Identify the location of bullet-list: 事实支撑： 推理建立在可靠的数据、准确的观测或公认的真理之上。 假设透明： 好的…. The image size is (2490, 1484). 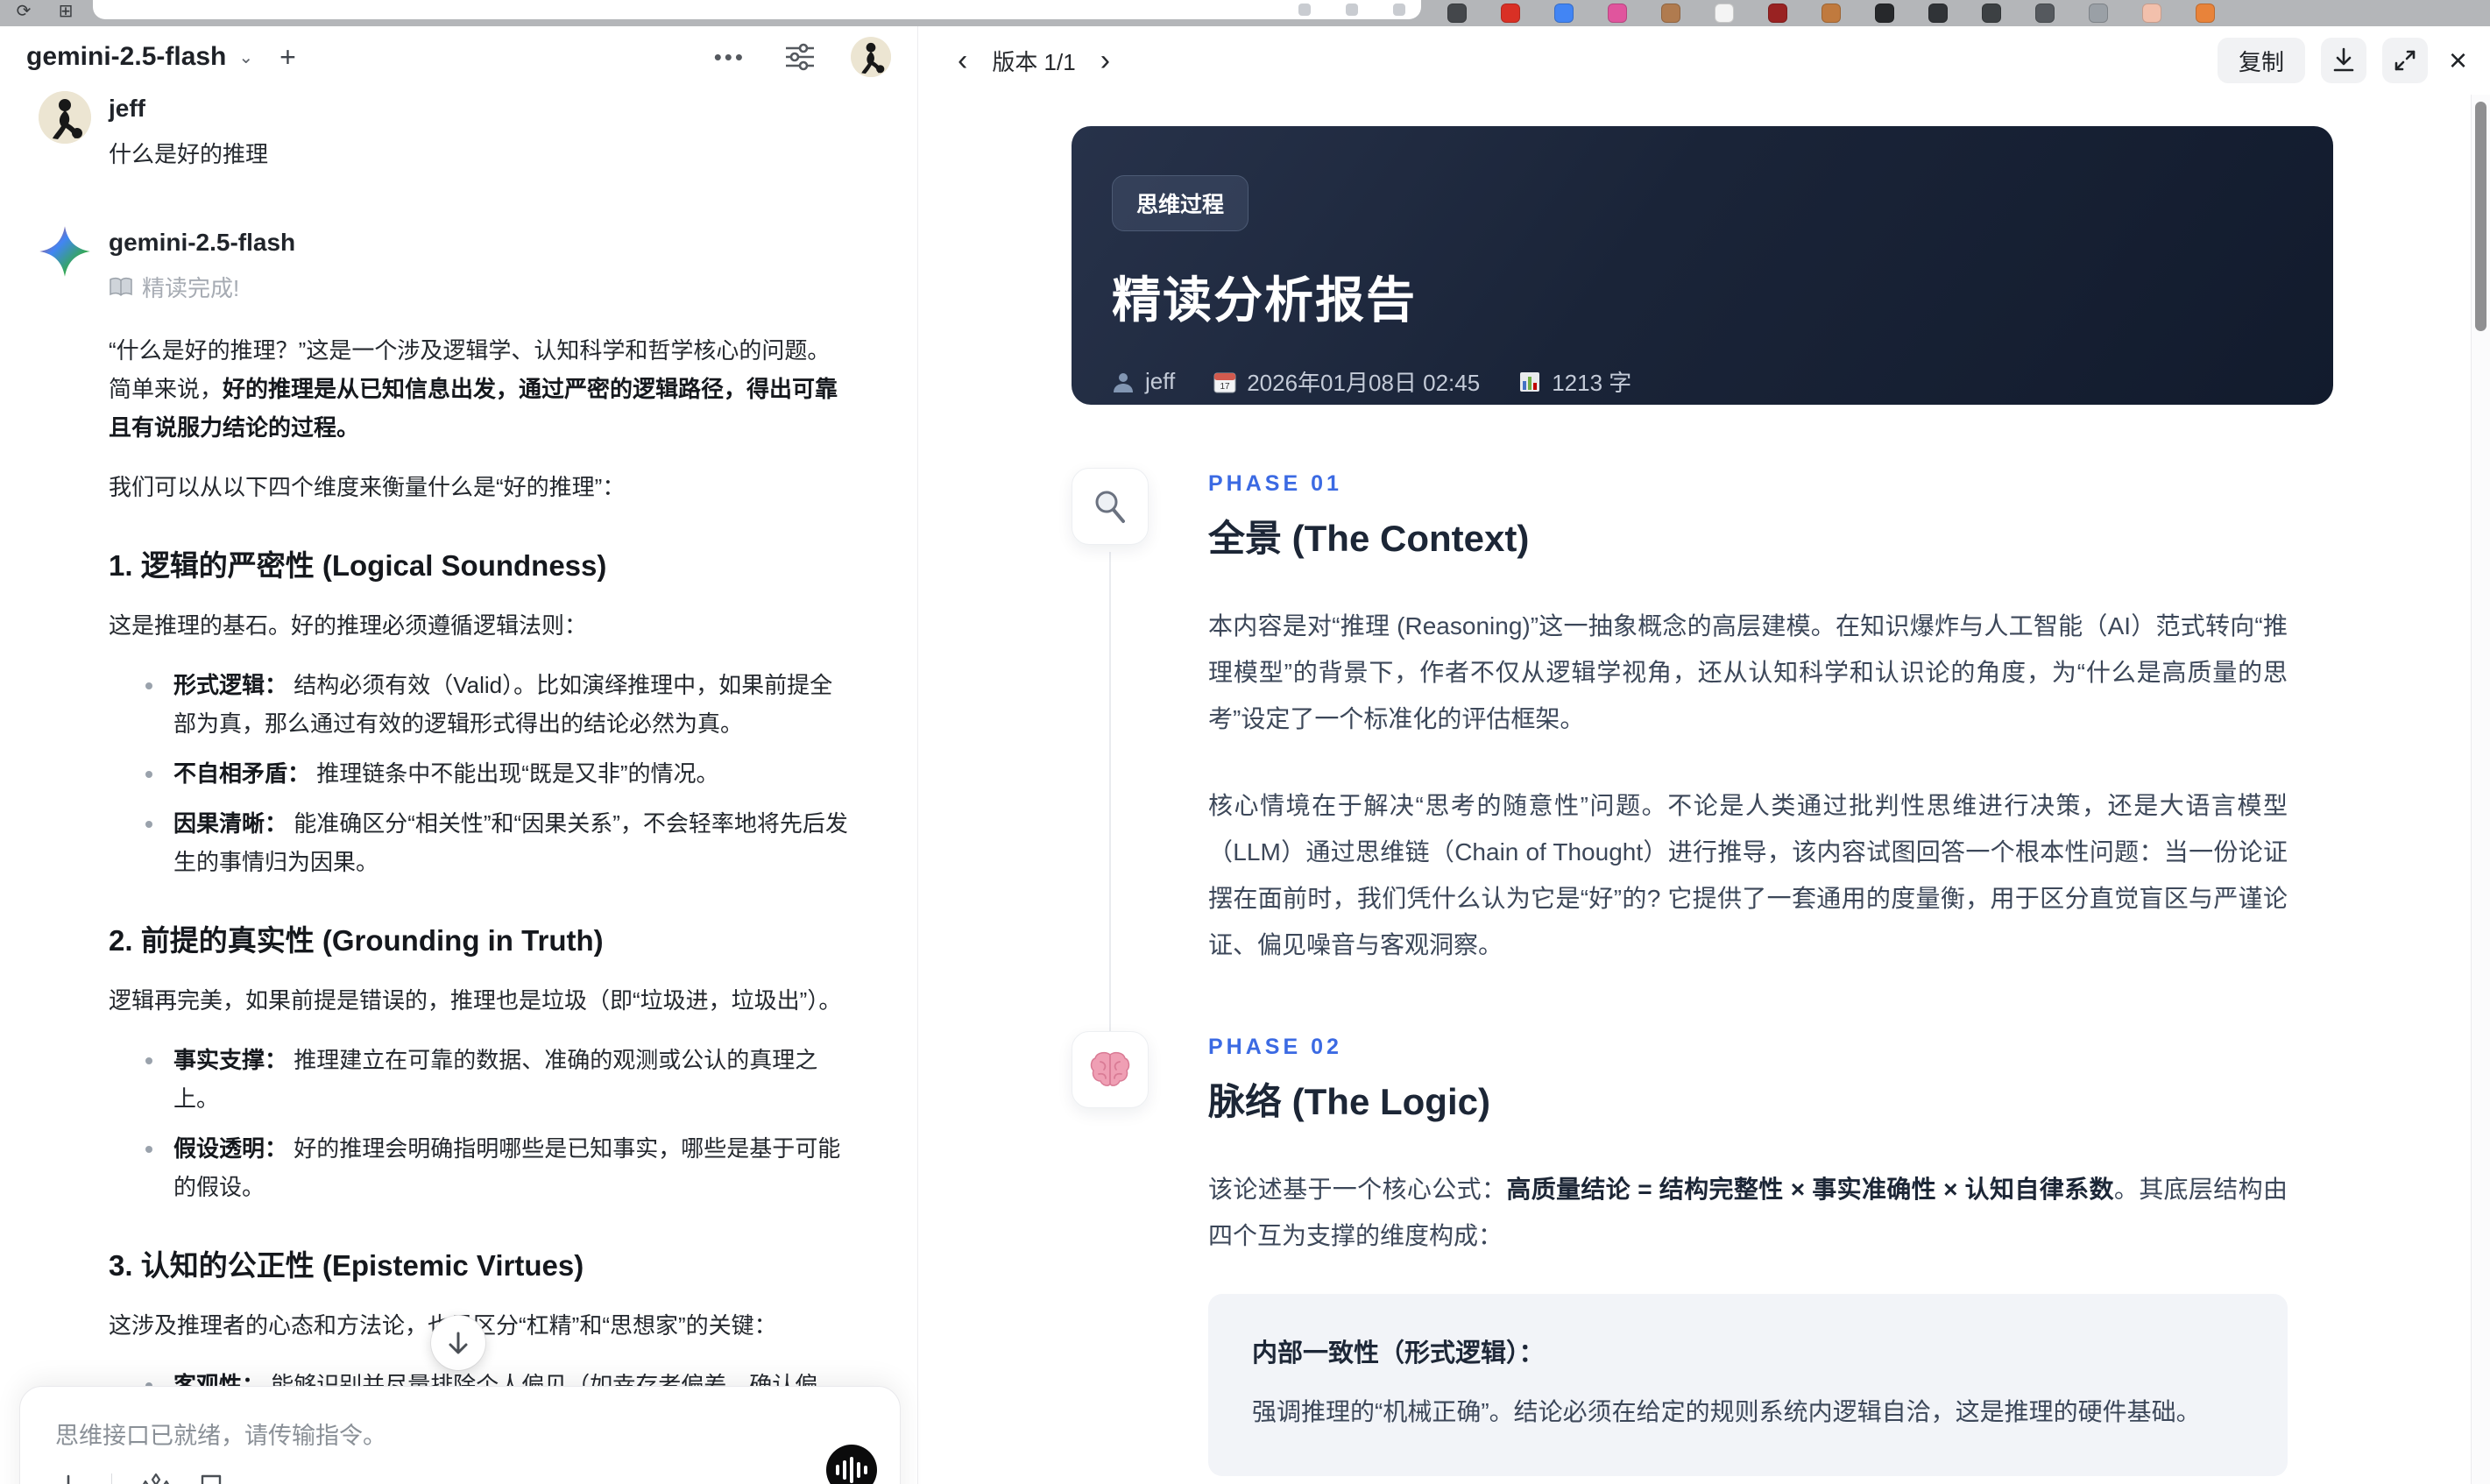
(480, 1123).